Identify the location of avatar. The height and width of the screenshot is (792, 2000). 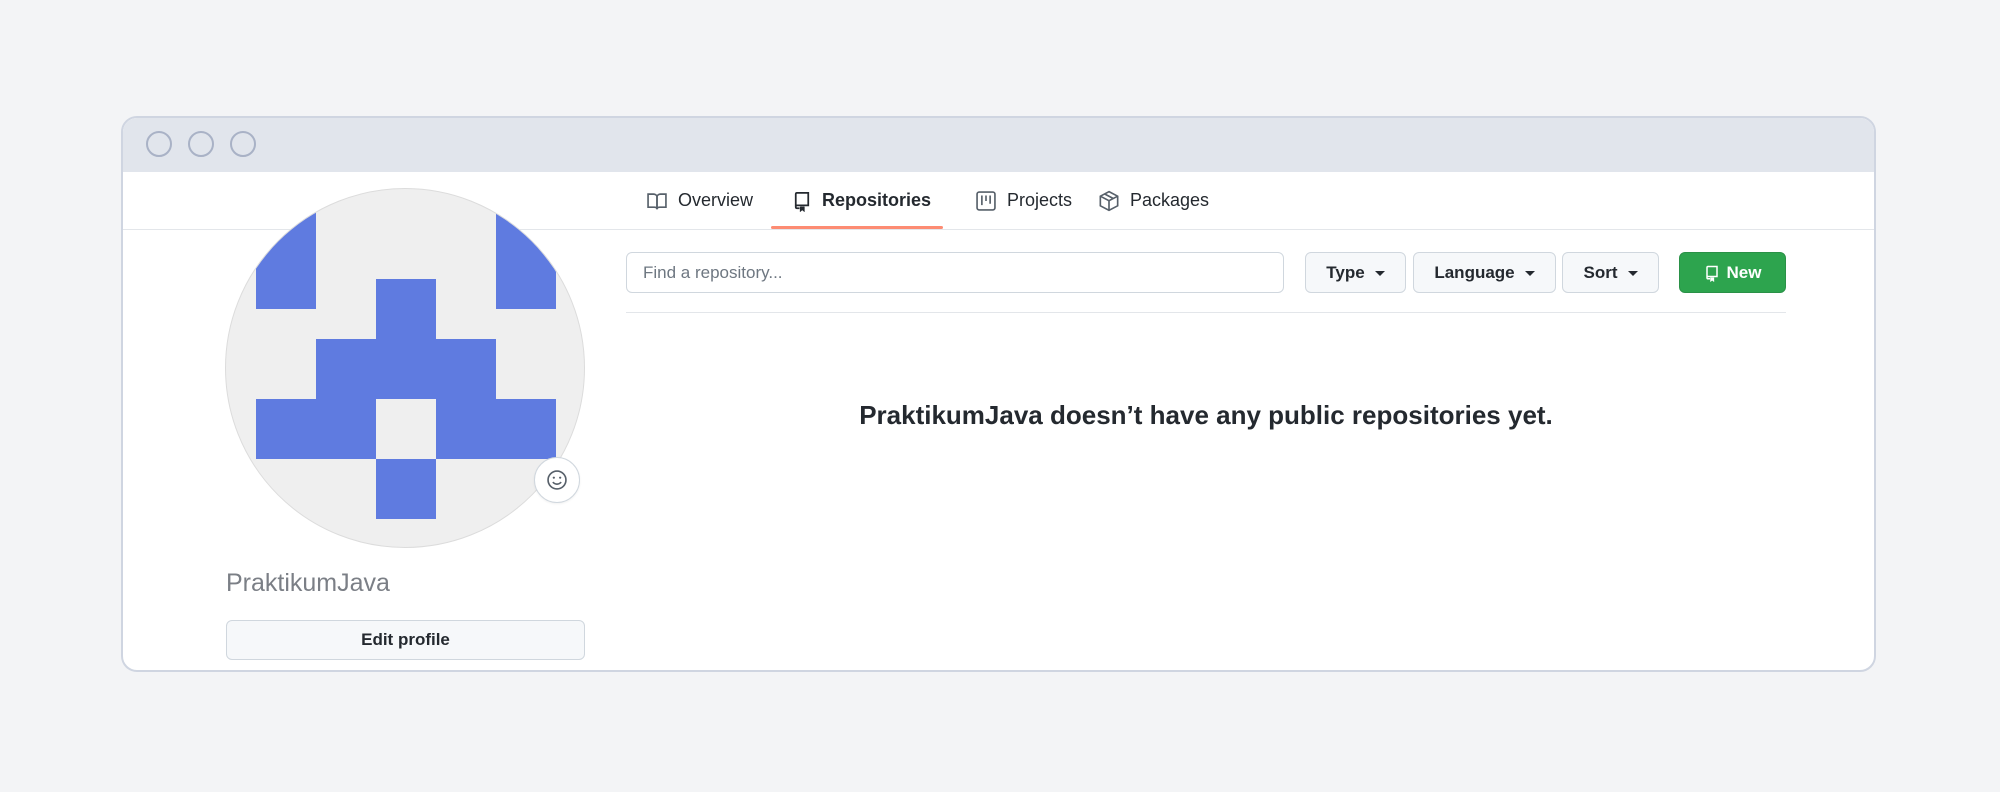
(405, 368).